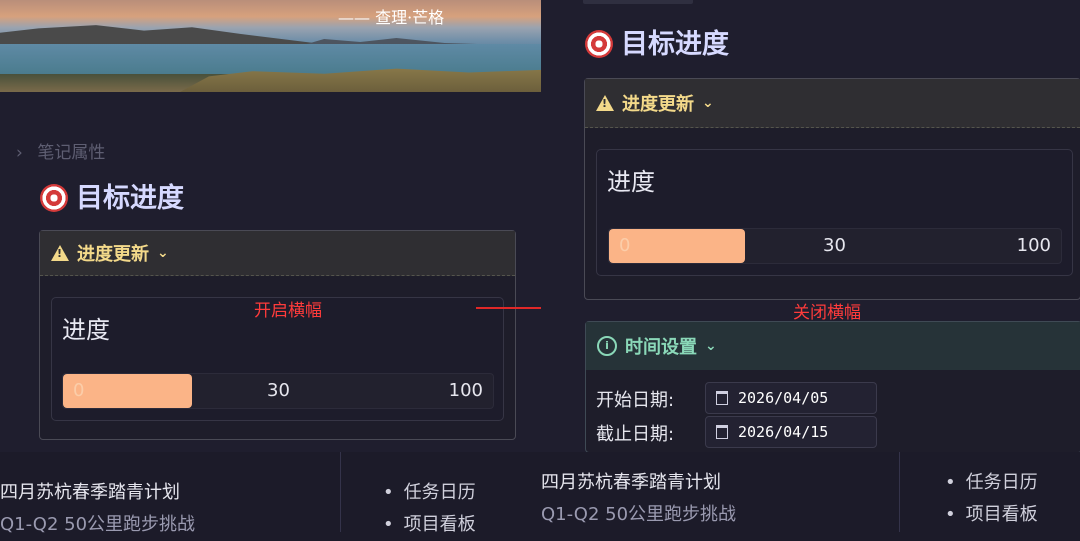 This screenshot has width=1080, height=541. Describe the element at coordinates (833, 346) in the screenshot. I see `time-settings-header: i 时间设置 ⌄` at that location.